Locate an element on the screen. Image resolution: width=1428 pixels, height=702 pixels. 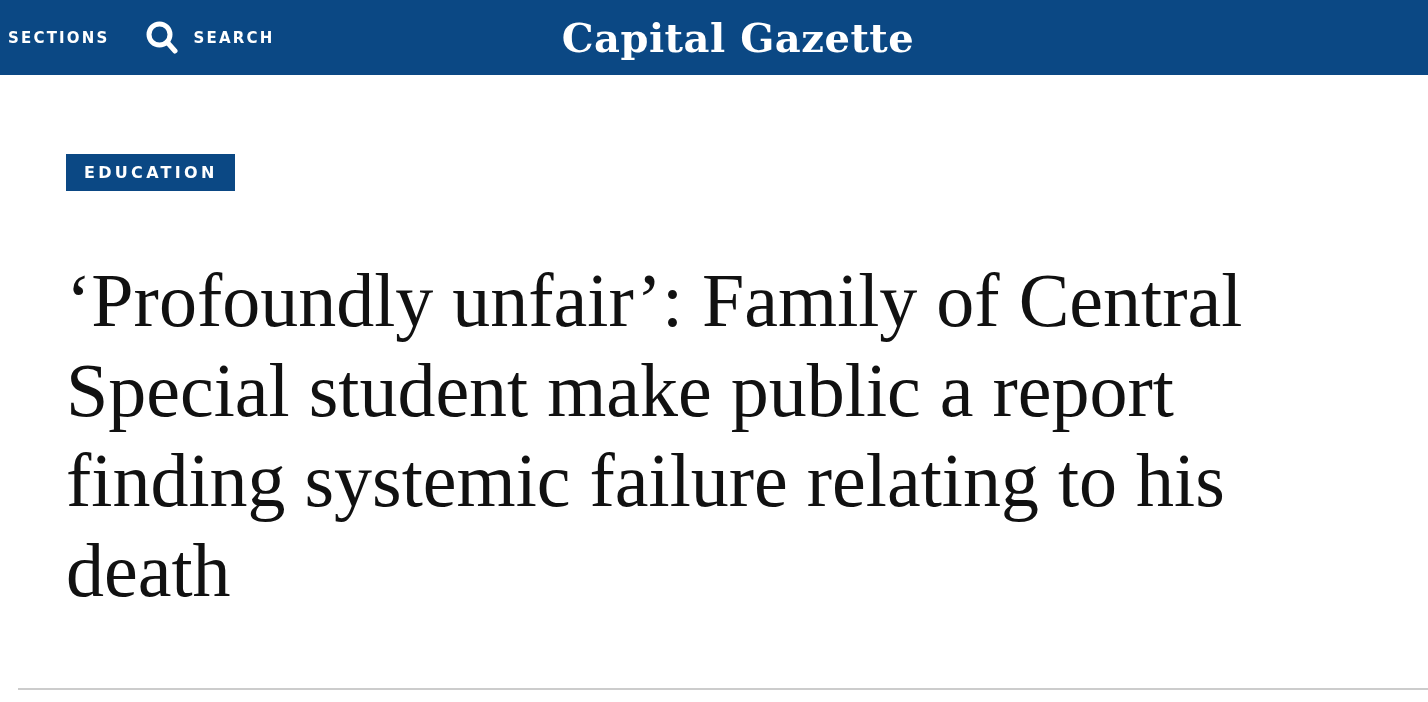
search-button: SEARCH is located at coordinates (210, 37).